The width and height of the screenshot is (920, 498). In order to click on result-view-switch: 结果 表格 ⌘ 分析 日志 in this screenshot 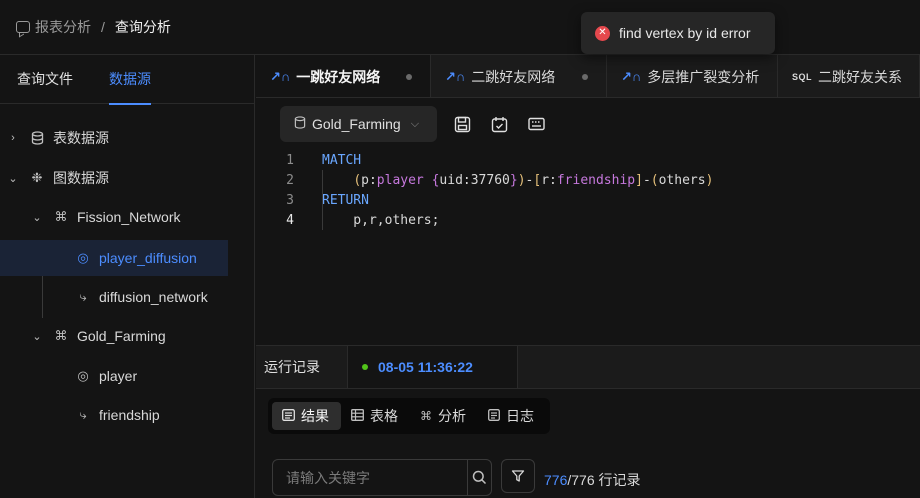, I will do `click(409, 416)`.